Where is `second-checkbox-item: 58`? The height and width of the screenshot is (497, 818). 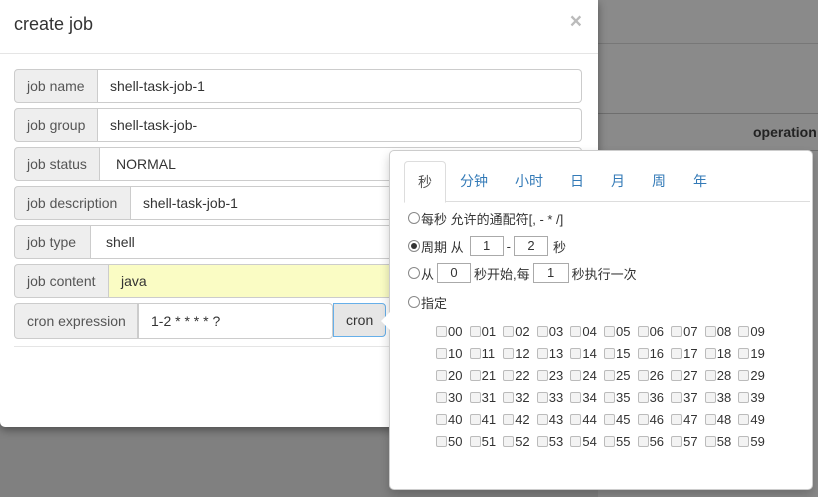
second-checkbox-item: 58 is located at coordinates (721, 441).